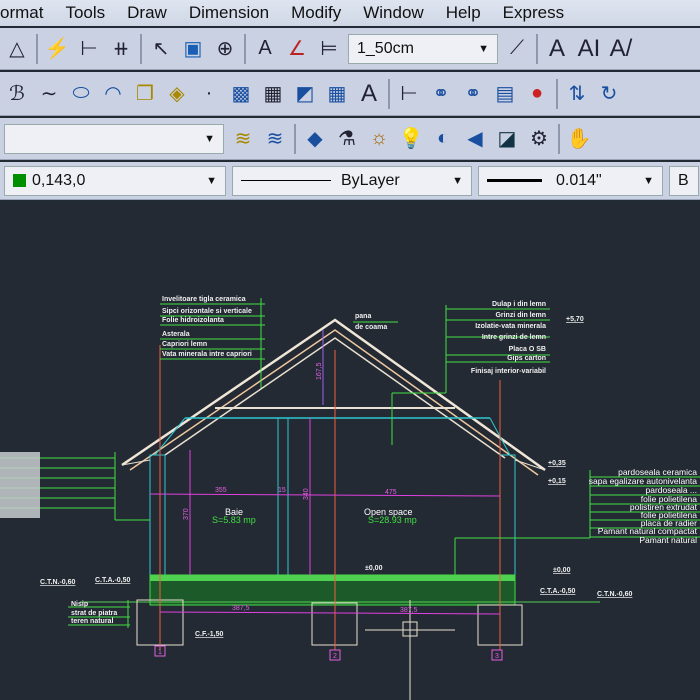 The image size is (700, 700). What do you see at coordinates (337, 94) in the screenshot?
I see `table-icon: ▦` at bounding box center [337, 94].